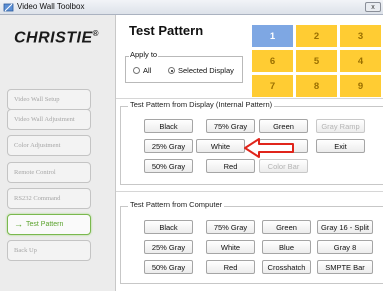 The width and height of the screenshot is (383, 291). Describe the element at coordinates (340, 126) in the screenshot. I see `internal-gray-ramp-button: Gray Ramp` at that location.